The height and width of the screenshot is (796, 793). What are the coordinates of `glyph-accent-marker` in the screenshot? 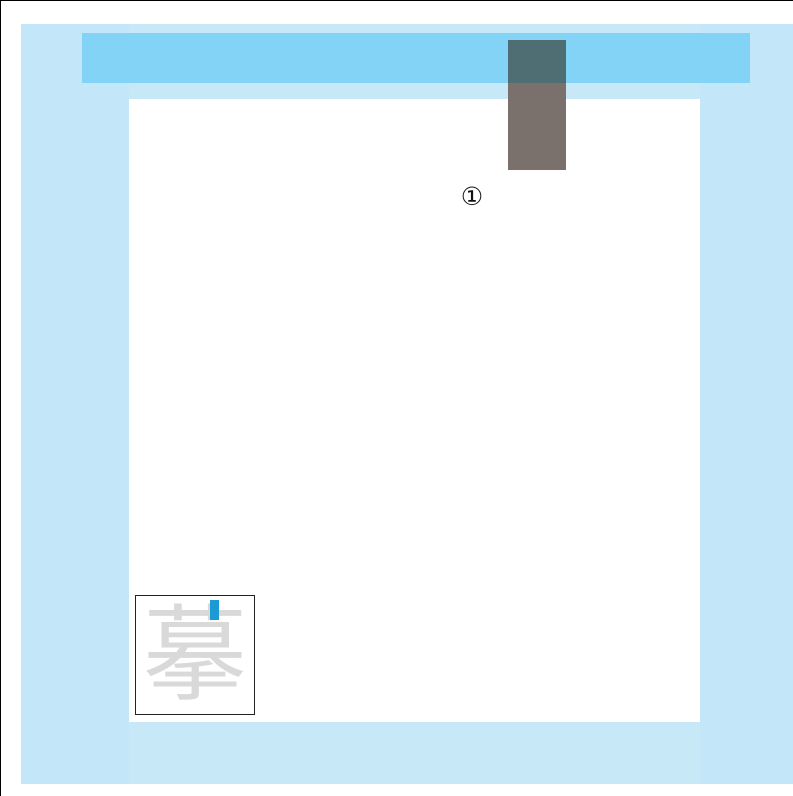 It's located at (214, 610).